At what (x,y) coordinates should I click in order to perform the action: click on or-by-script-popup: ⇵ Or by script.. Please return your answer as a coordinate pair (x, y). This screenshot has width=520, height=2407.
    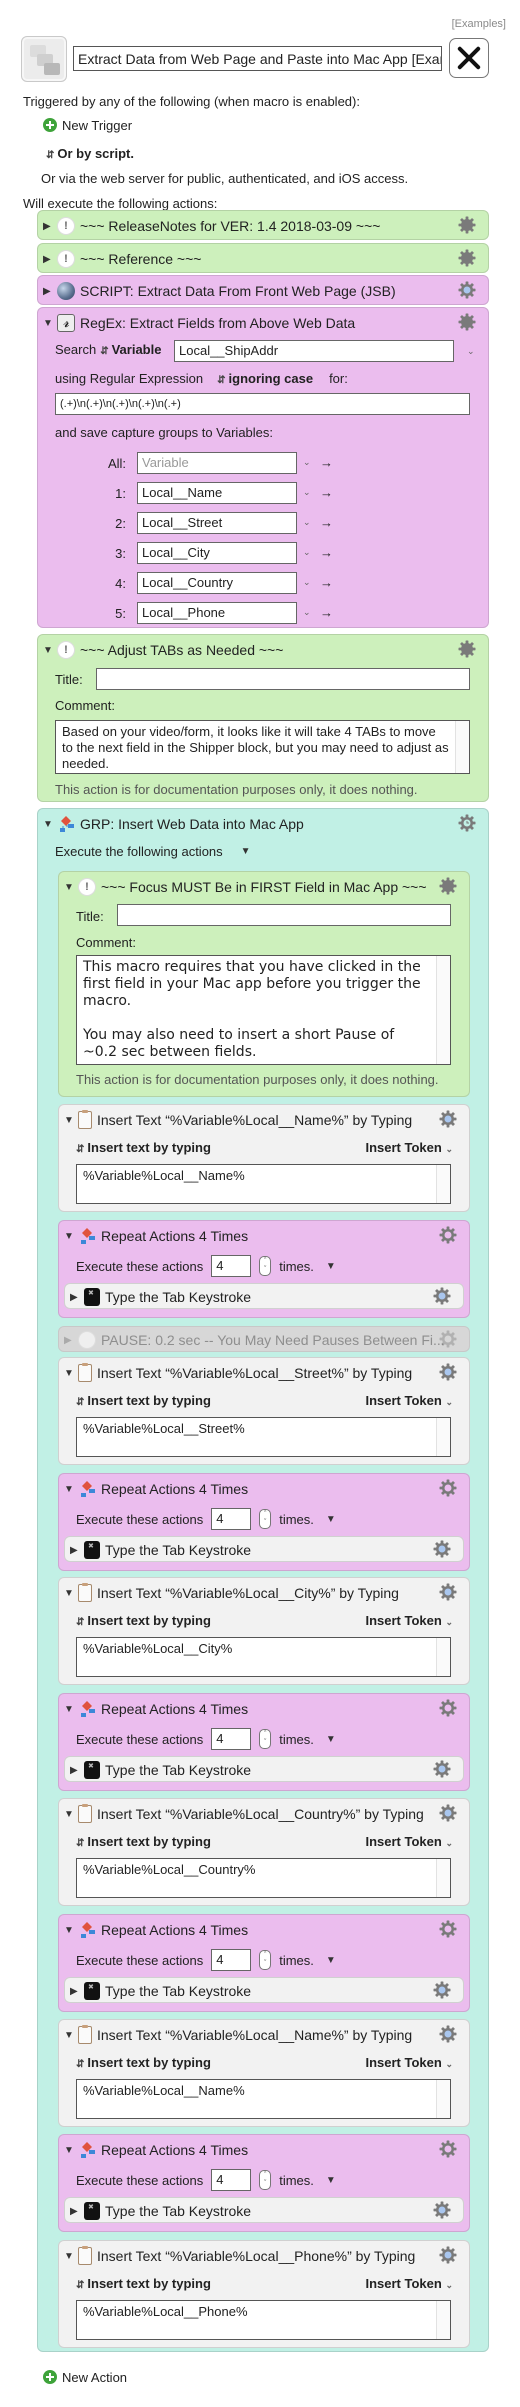
    Looking at the image, I should click on (90, 153).